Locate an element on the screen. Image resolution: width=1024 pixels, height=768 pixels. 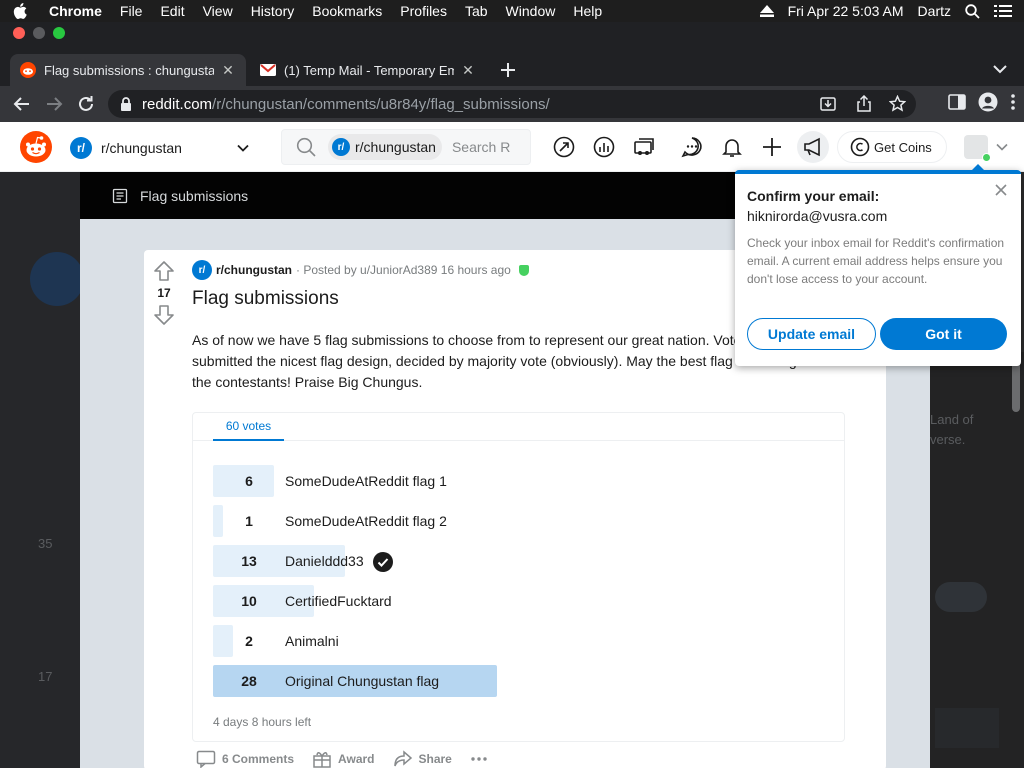
tab-title: Flag submissions : chungustan is located at coordinates (129, 70).